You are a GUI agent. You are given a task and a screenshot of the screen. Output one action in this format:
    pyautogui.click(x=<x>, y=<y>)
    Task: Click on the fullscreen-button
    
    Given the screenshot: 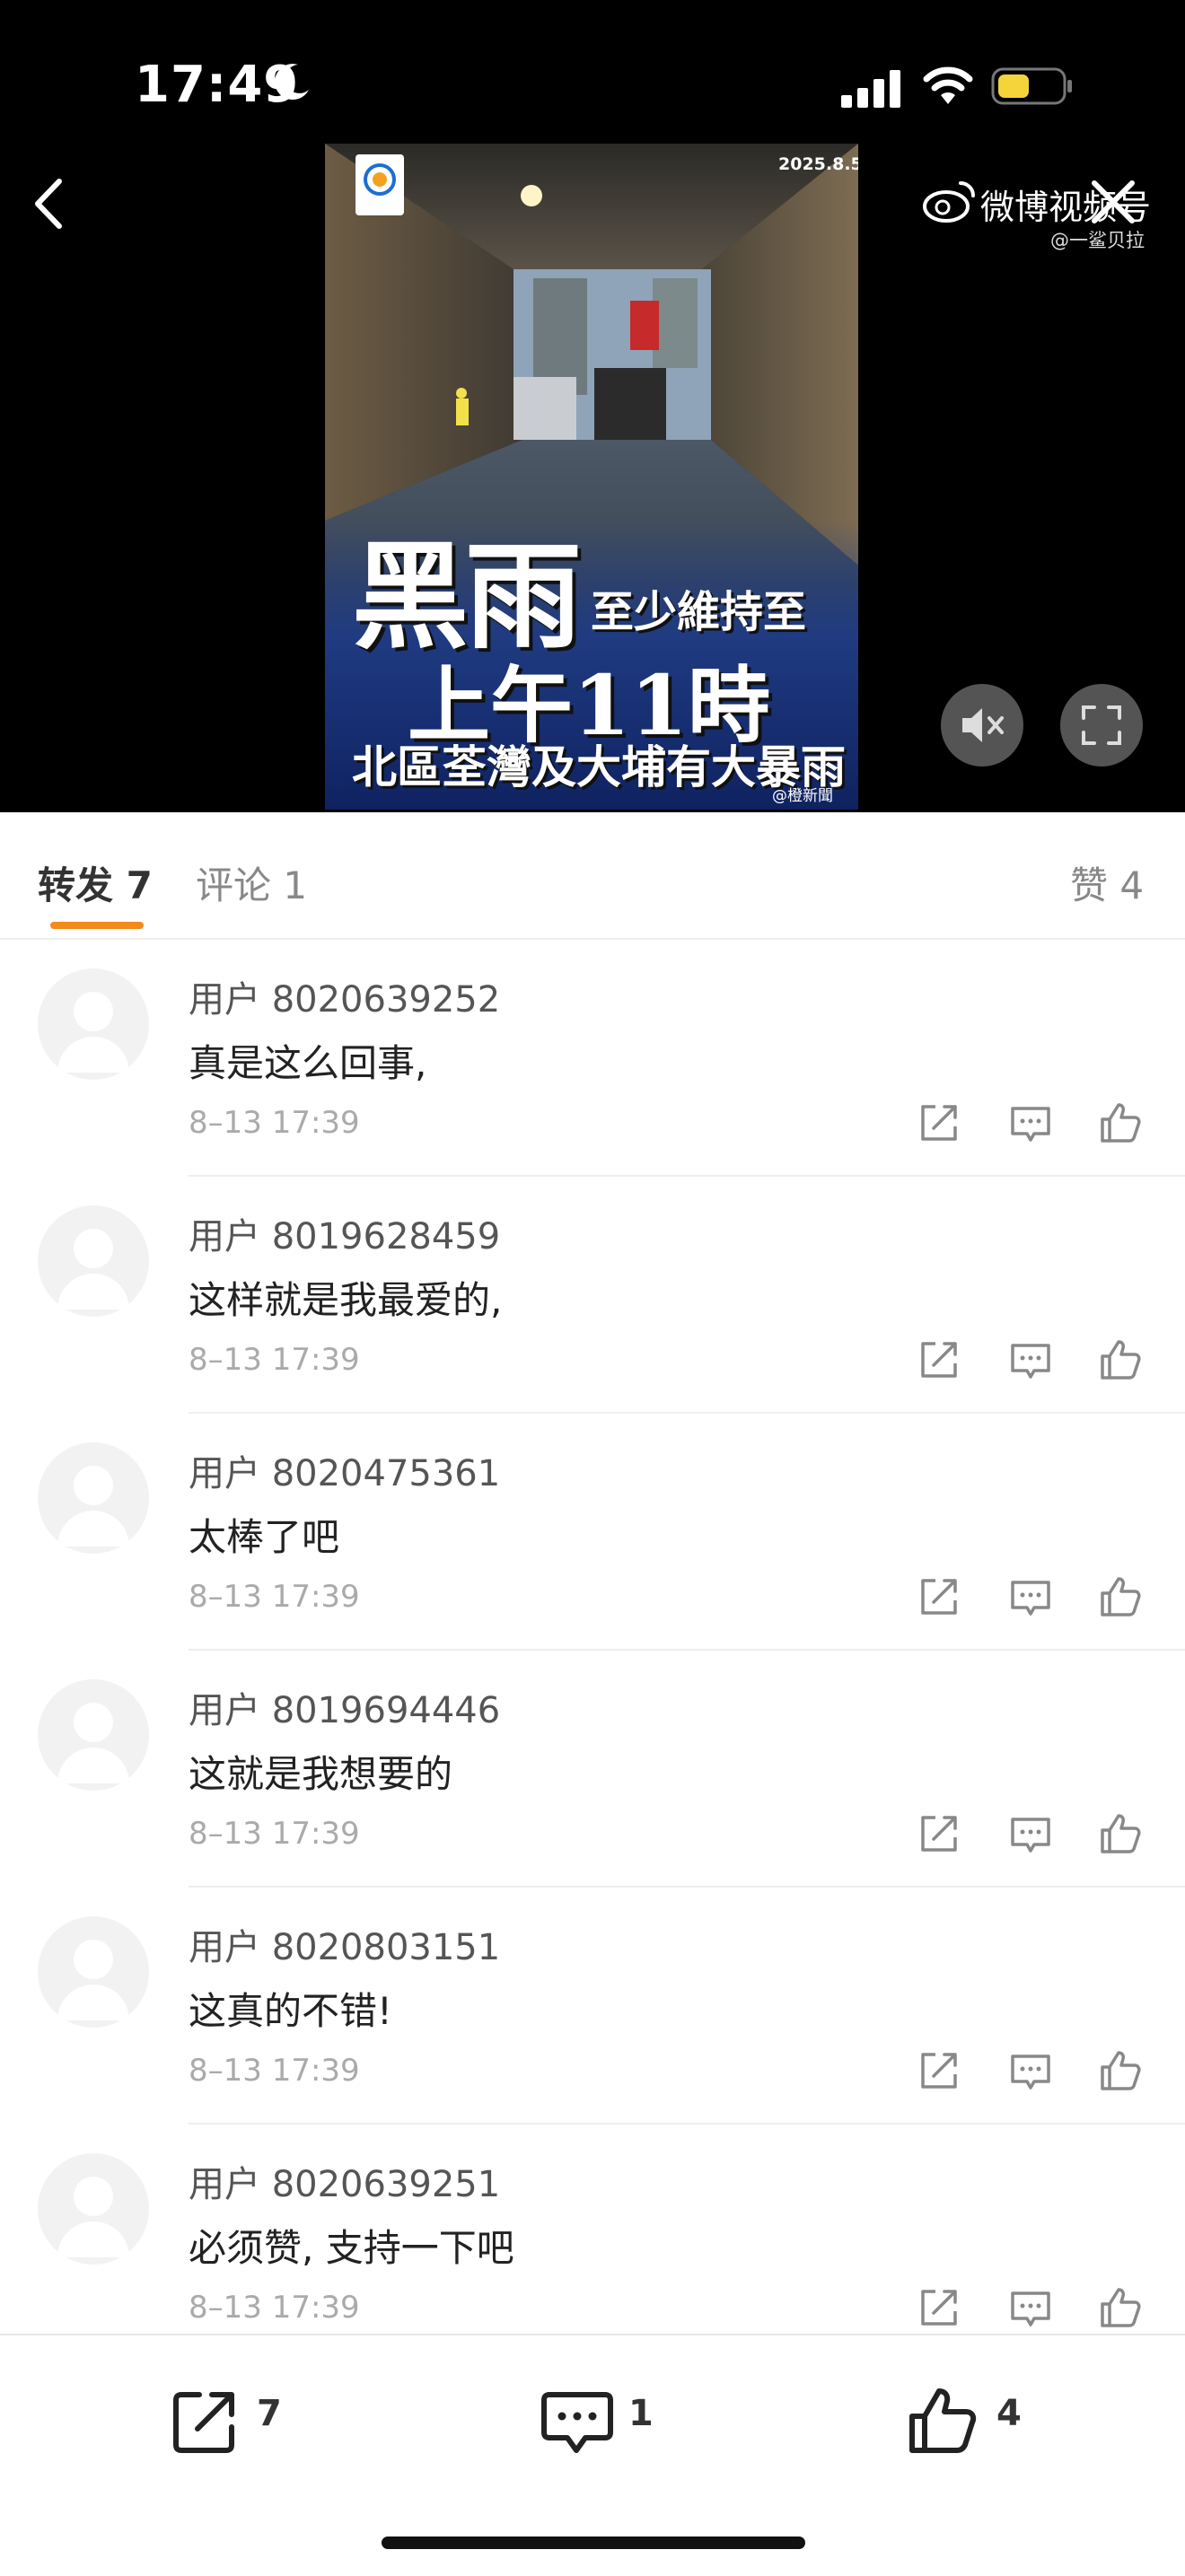 What is the action you would take?
    pyautogui.click(x=1101, y=725)
    